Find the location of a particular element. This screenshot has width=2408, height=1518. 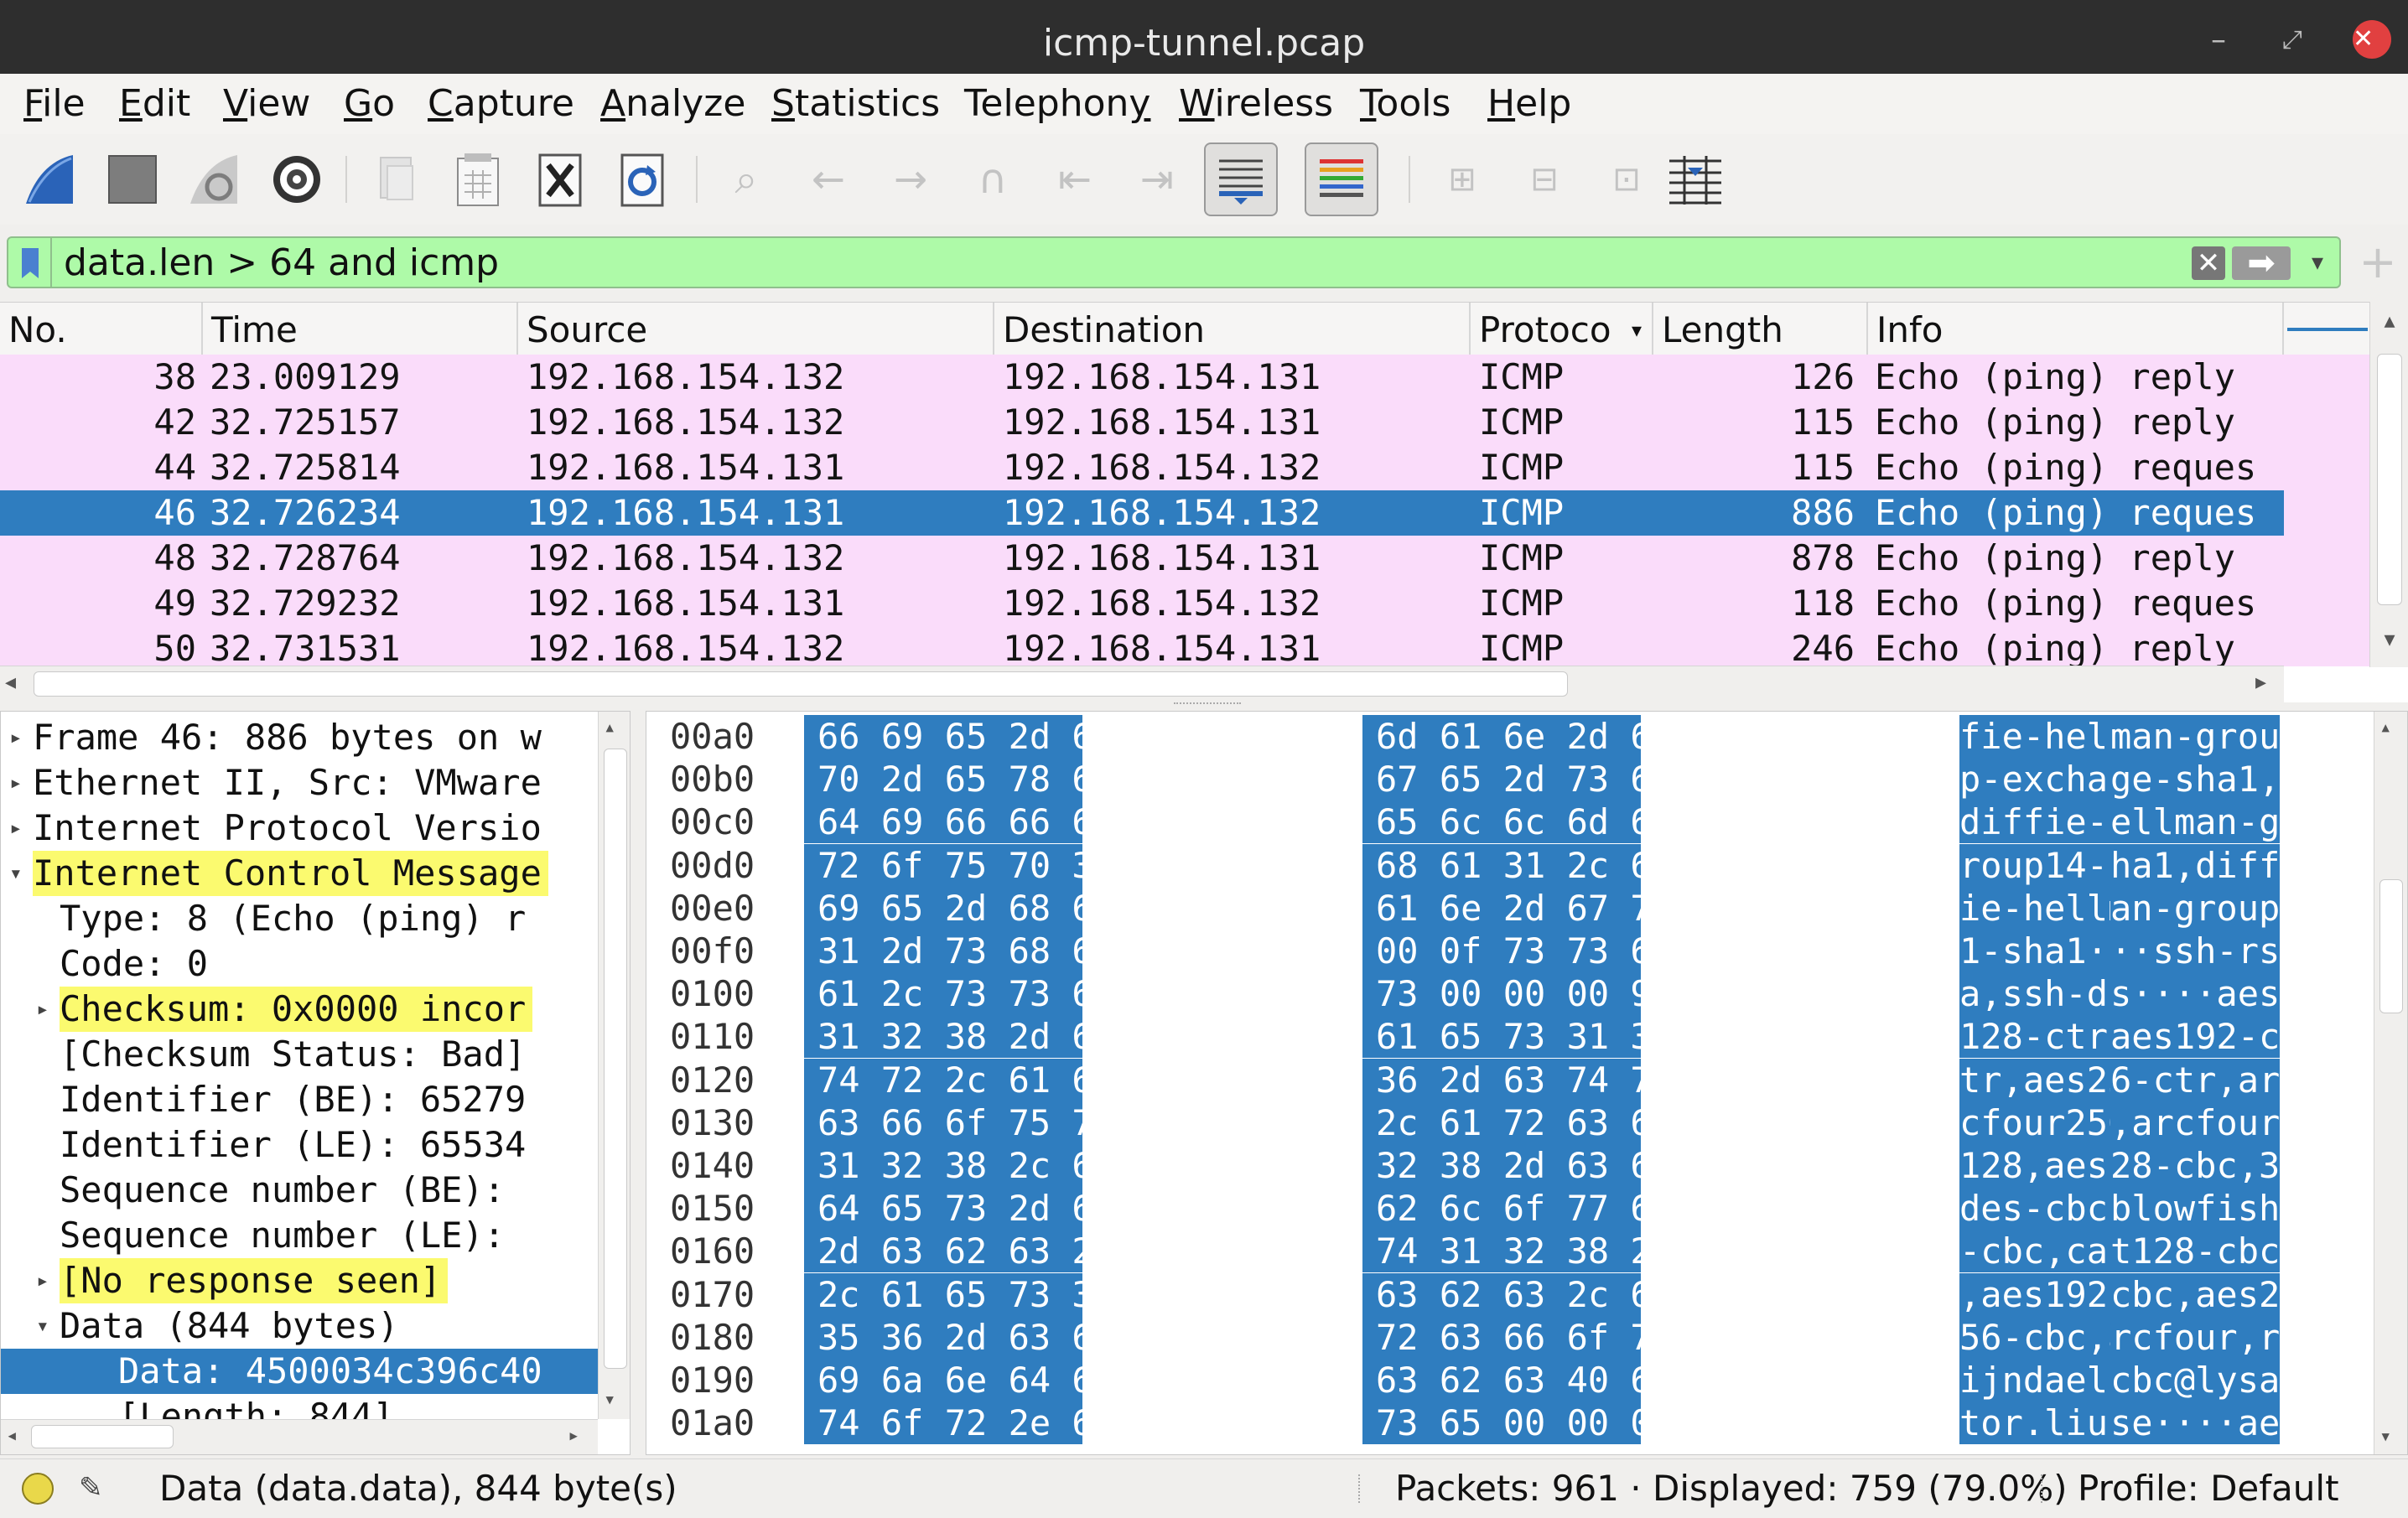

reload-file-icon is located at coordinates (642, 179).